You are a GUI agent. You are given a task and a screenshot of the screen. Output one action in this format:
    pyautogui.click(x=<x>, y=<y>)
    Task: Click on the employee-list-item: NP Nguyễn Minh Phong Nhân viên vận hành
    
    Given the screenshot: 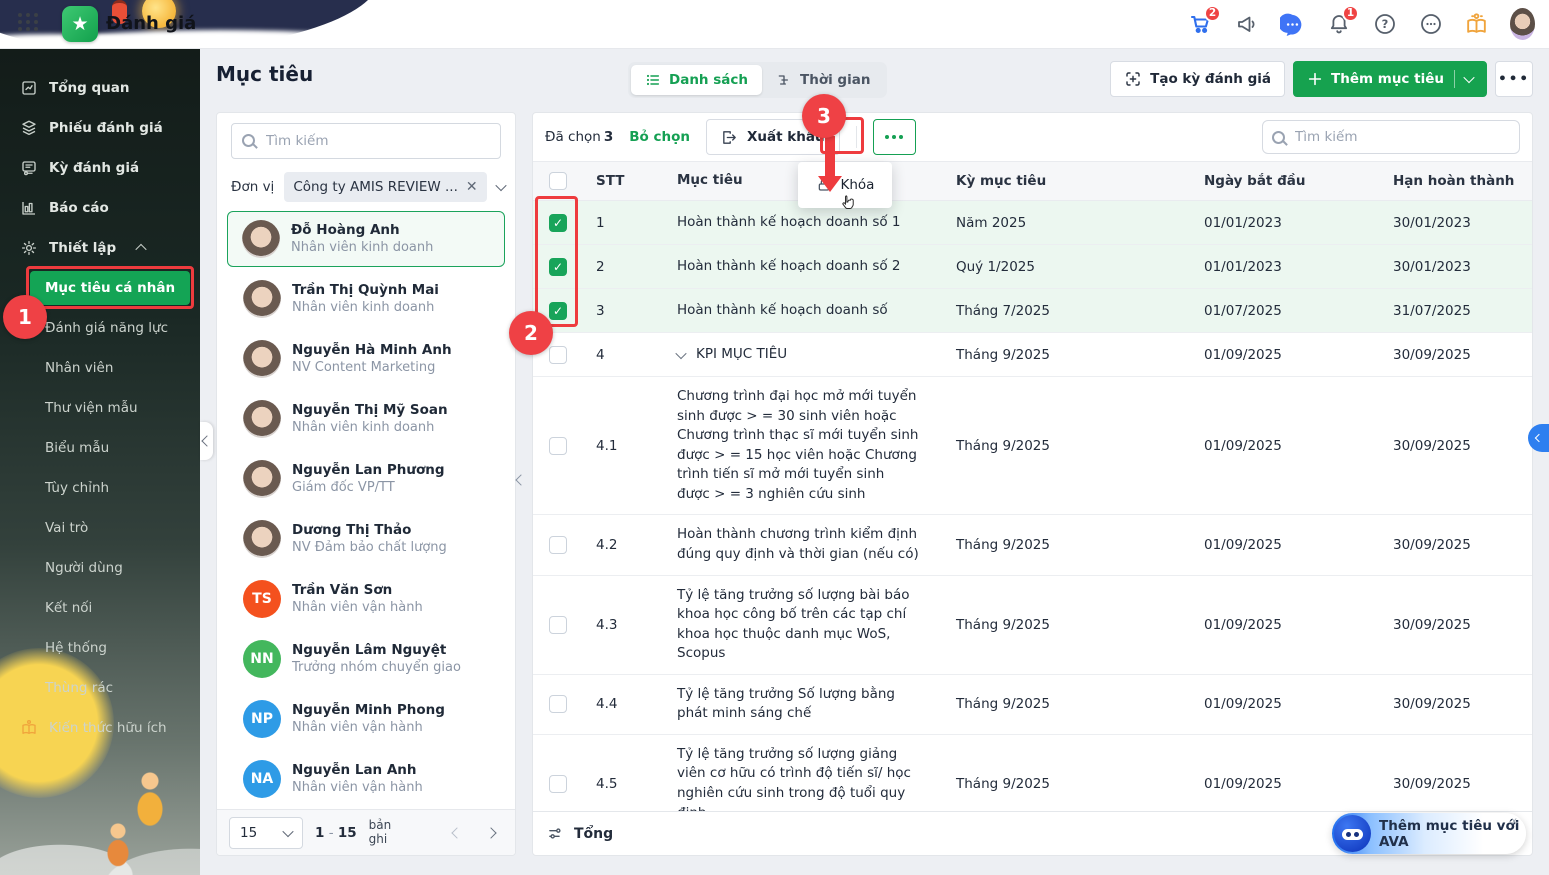 What is the action you would take?
    pyautogui.click(x=366, y=719)
    